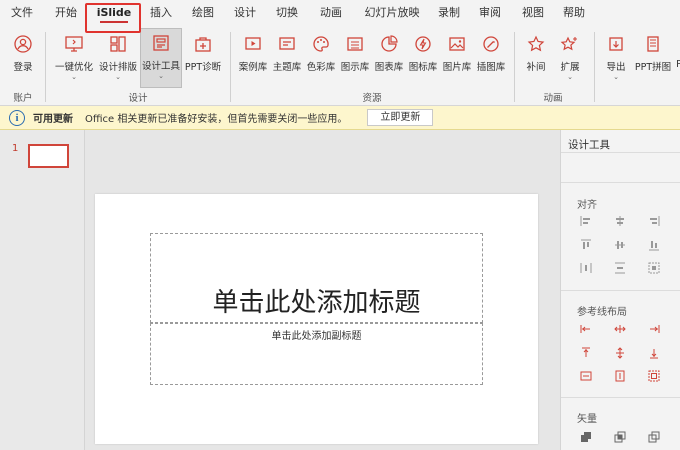 The width and height of the screenshot is (680, 450). What do you see at coordinates (161, 13) in the screenshot?
I see `menu-insert: 插入` at bounding box center [161, 13].